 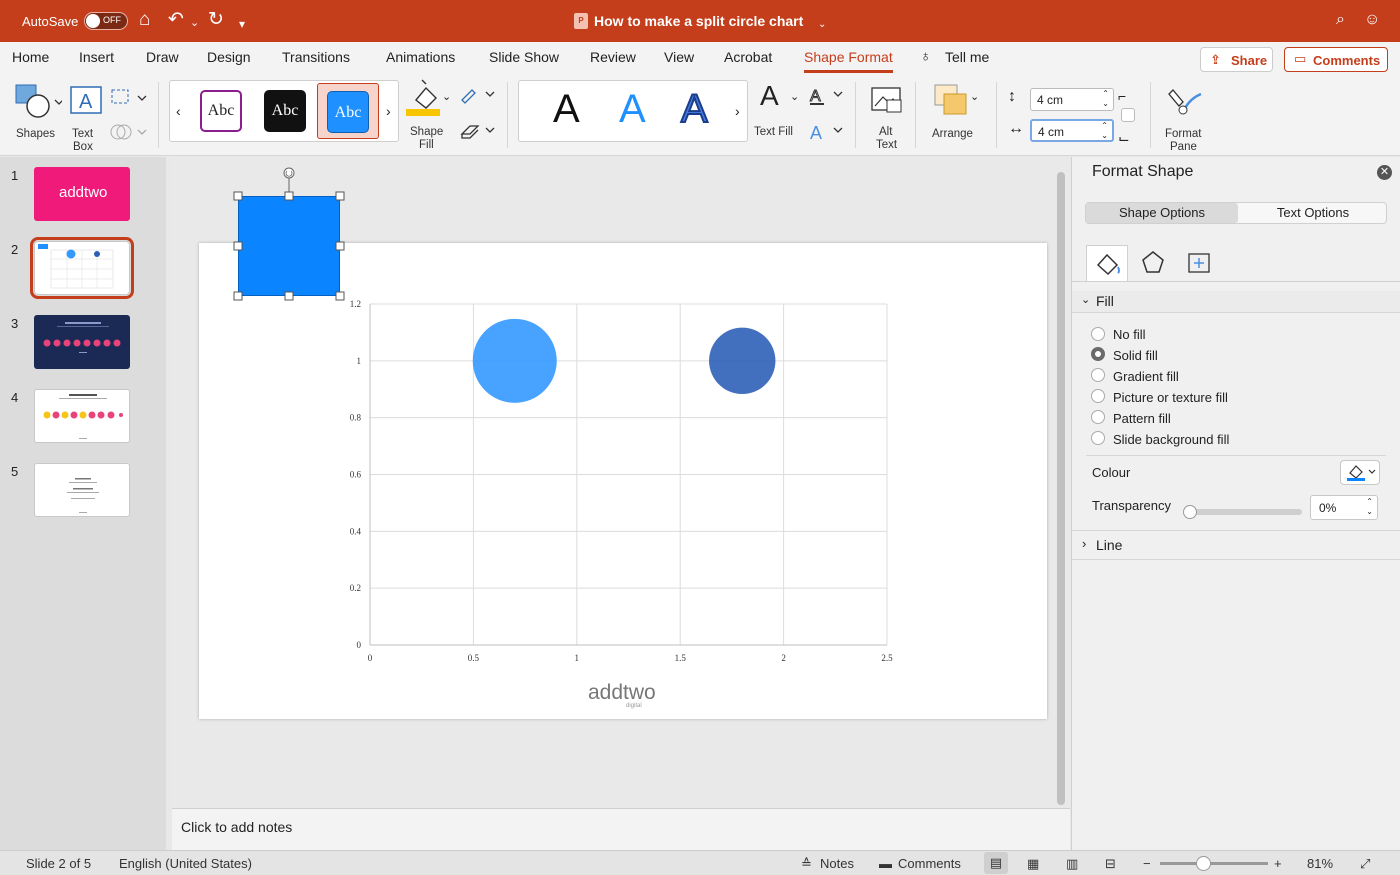 What do you see at coordinates (1214, 863) in the screenshot?
I see `zoom-slider` at bounding box center [1214, 863].